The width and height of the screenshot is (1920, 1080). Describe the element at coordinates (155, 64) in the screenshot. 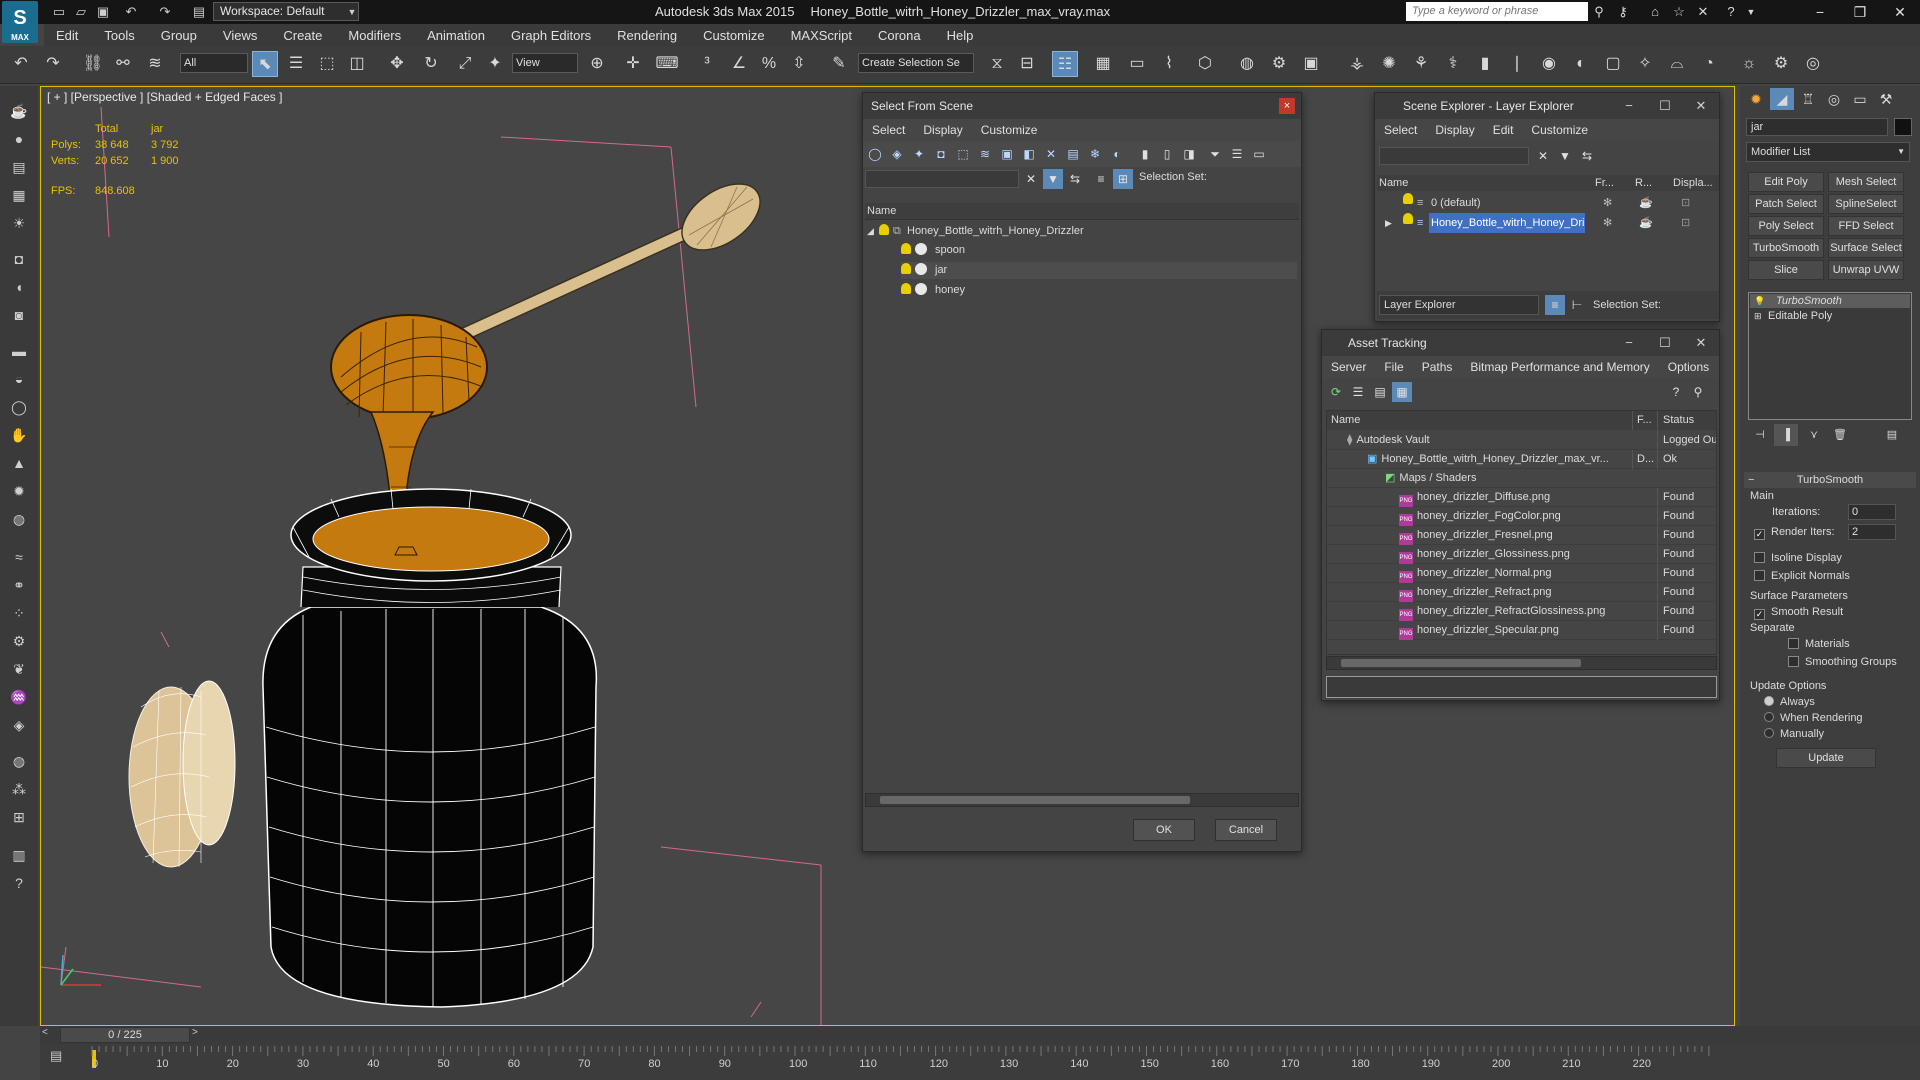

I see `bind-space-warp-icon: ≋` at that location.